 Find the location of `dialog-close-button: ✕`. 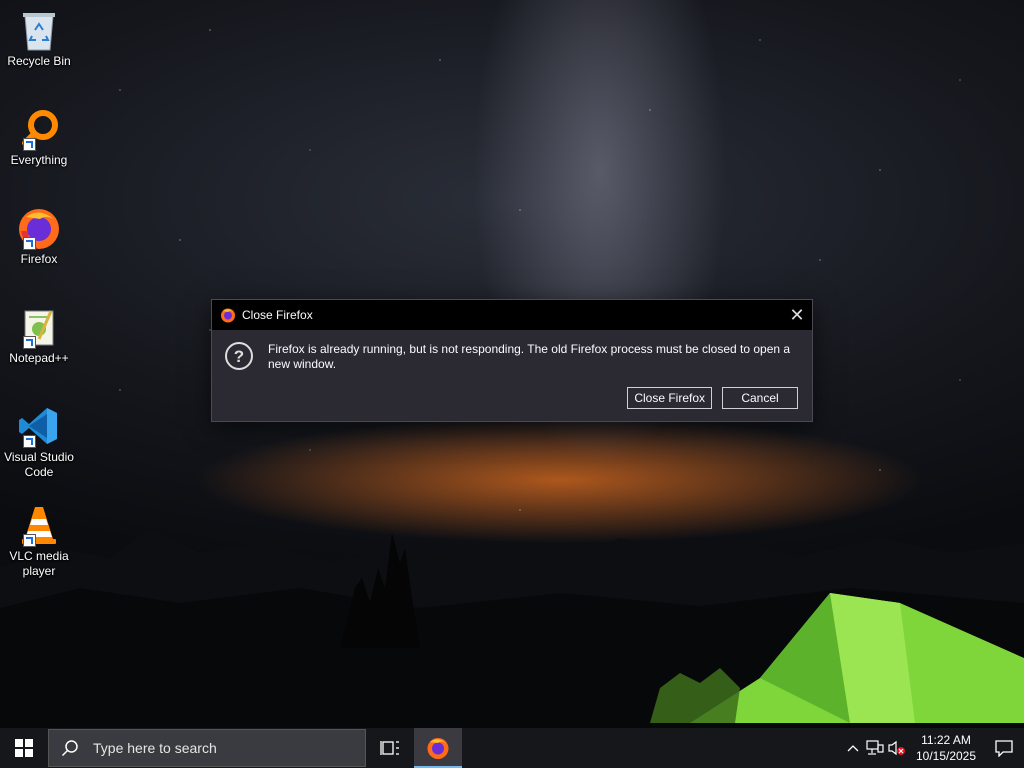

dialog-close-button: ✕ is located at coordinates (797, 315).